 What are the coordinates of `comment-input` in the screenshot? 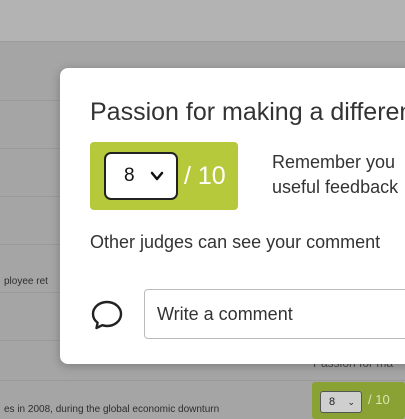 It's located at (274, 314).